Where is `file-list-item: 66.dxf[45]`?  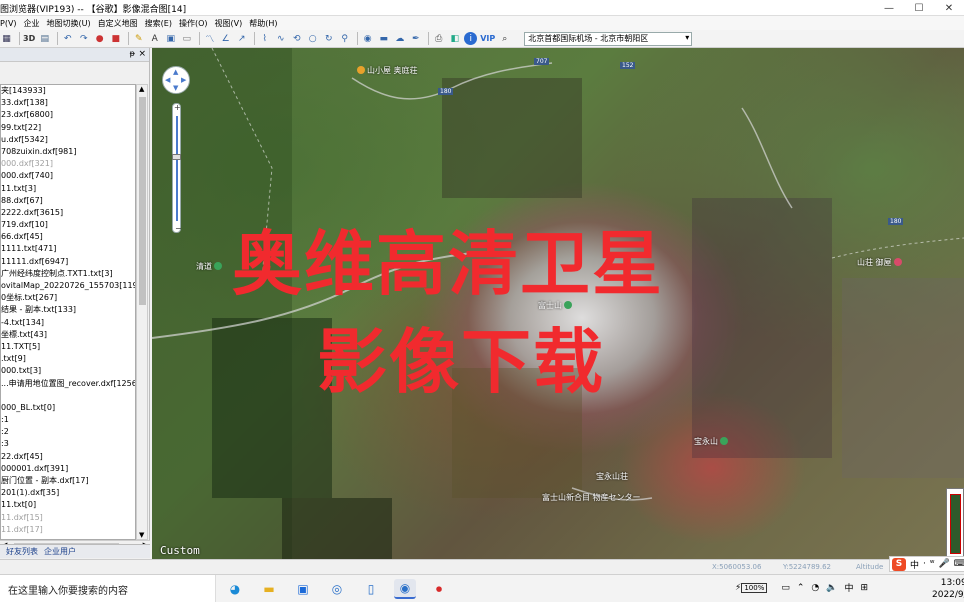 file-list-item: 66.dxf[45] is located at coordinates (68, 237).